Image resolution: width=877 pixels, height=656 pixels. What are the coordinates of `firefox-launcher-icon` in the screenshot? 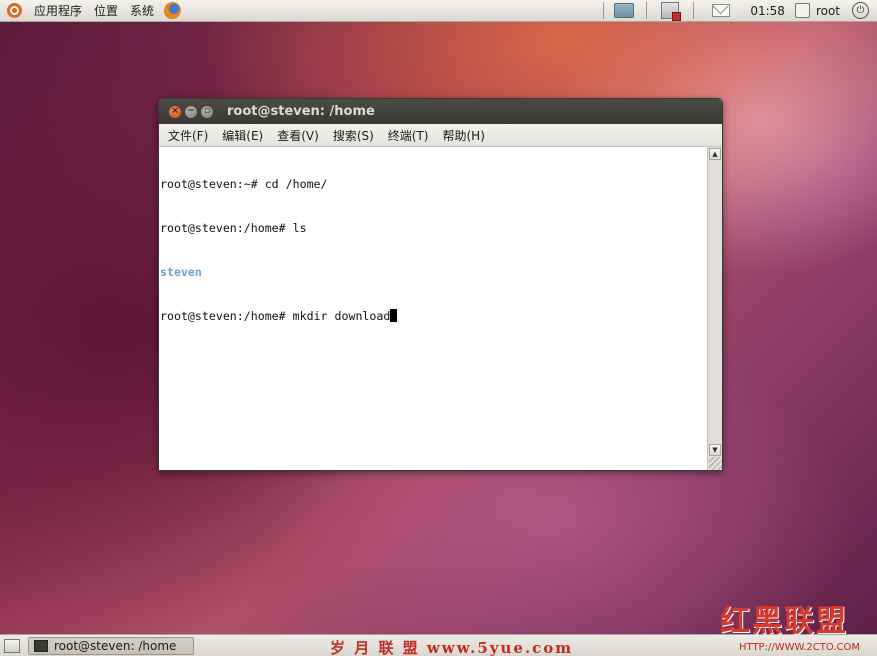 It's located at (173, 10).